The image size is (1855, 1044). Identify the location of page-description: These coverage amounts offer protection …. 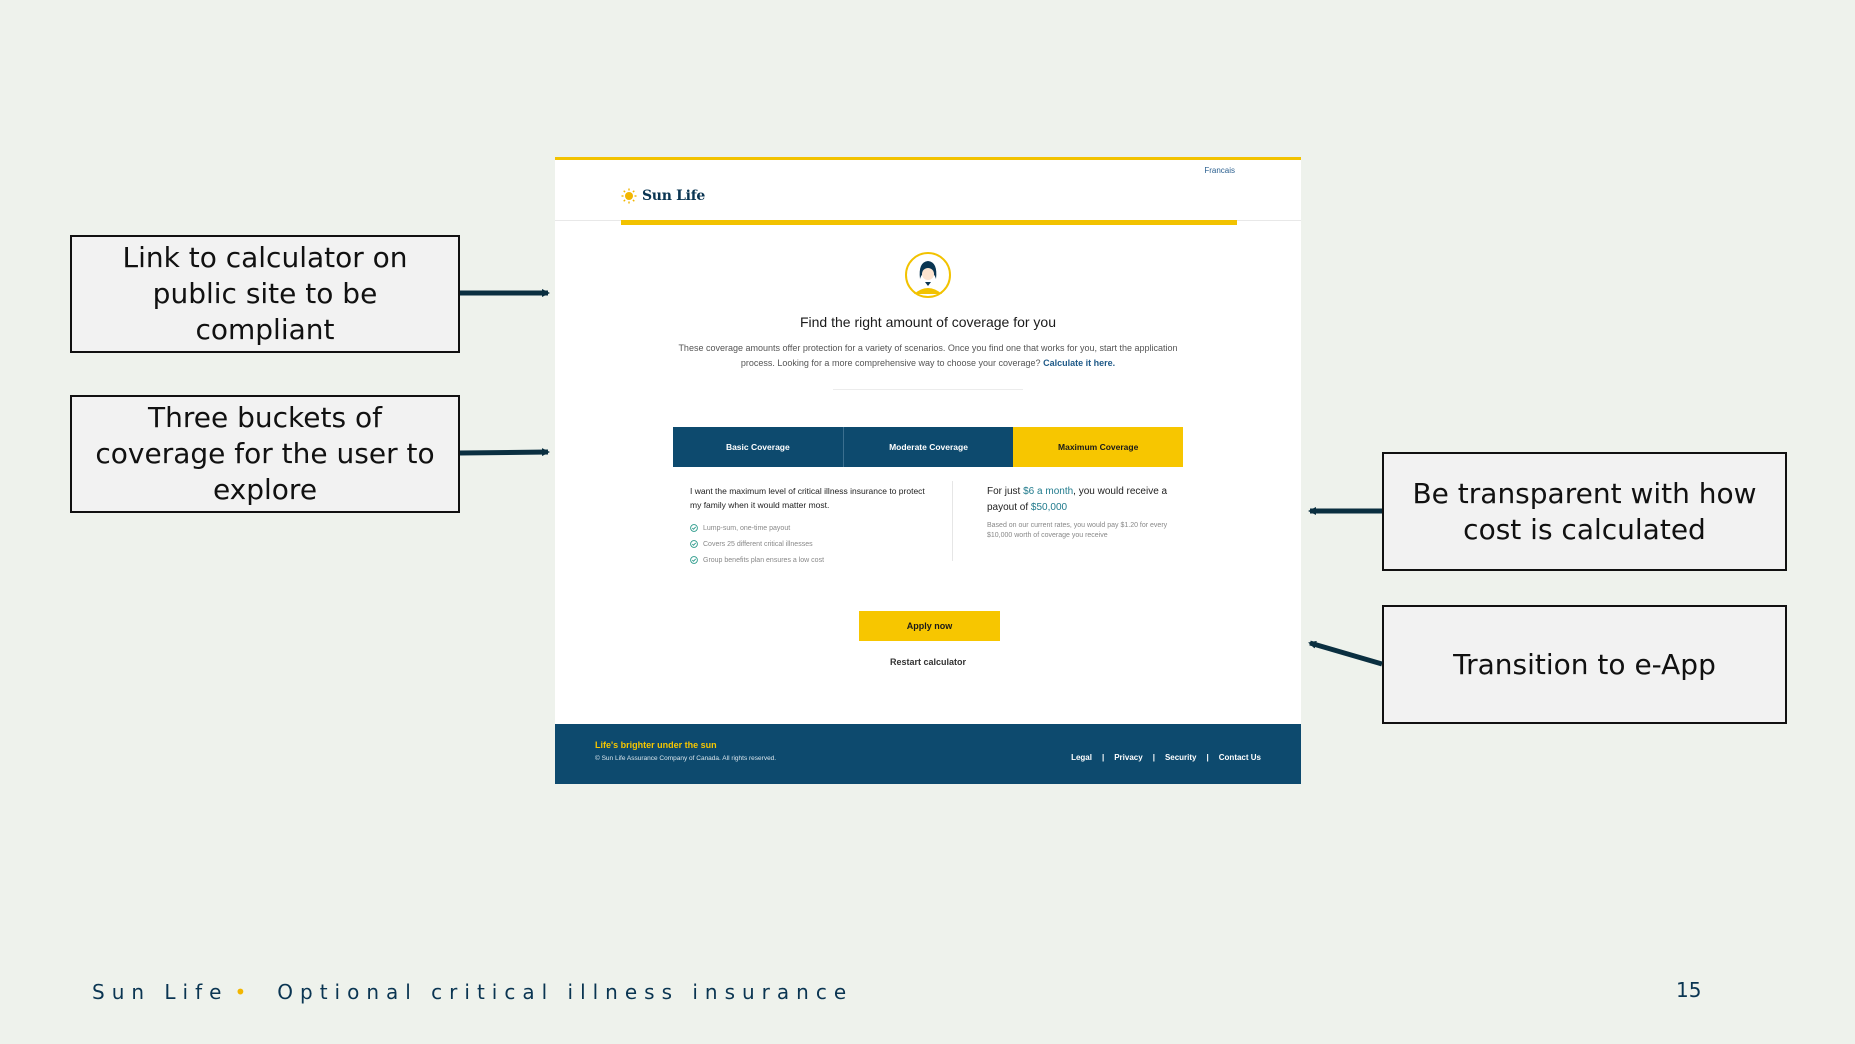
(928, 356).